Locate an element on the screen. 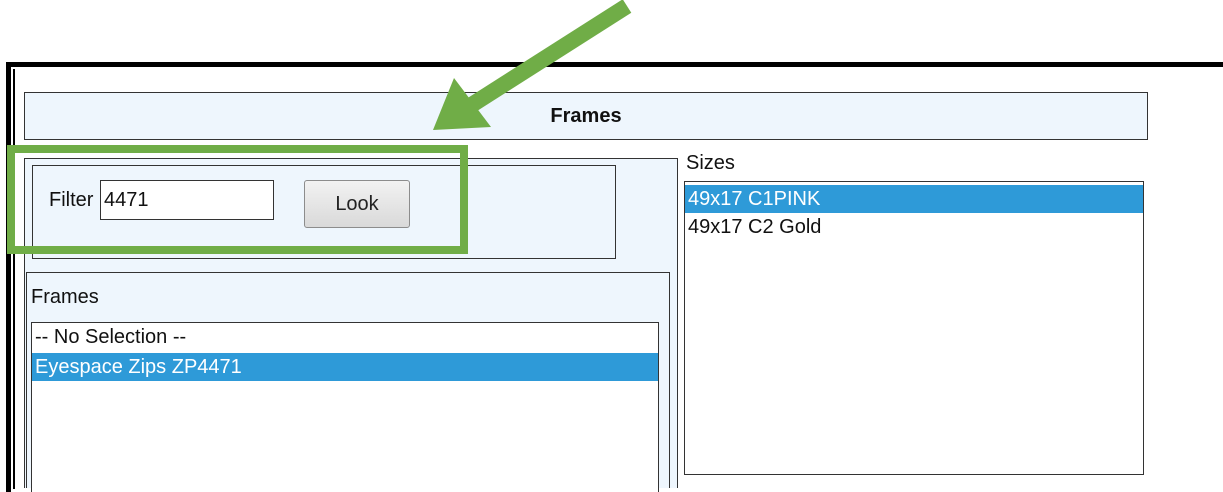  page-title: Frames is located at coordinates (586, 115).